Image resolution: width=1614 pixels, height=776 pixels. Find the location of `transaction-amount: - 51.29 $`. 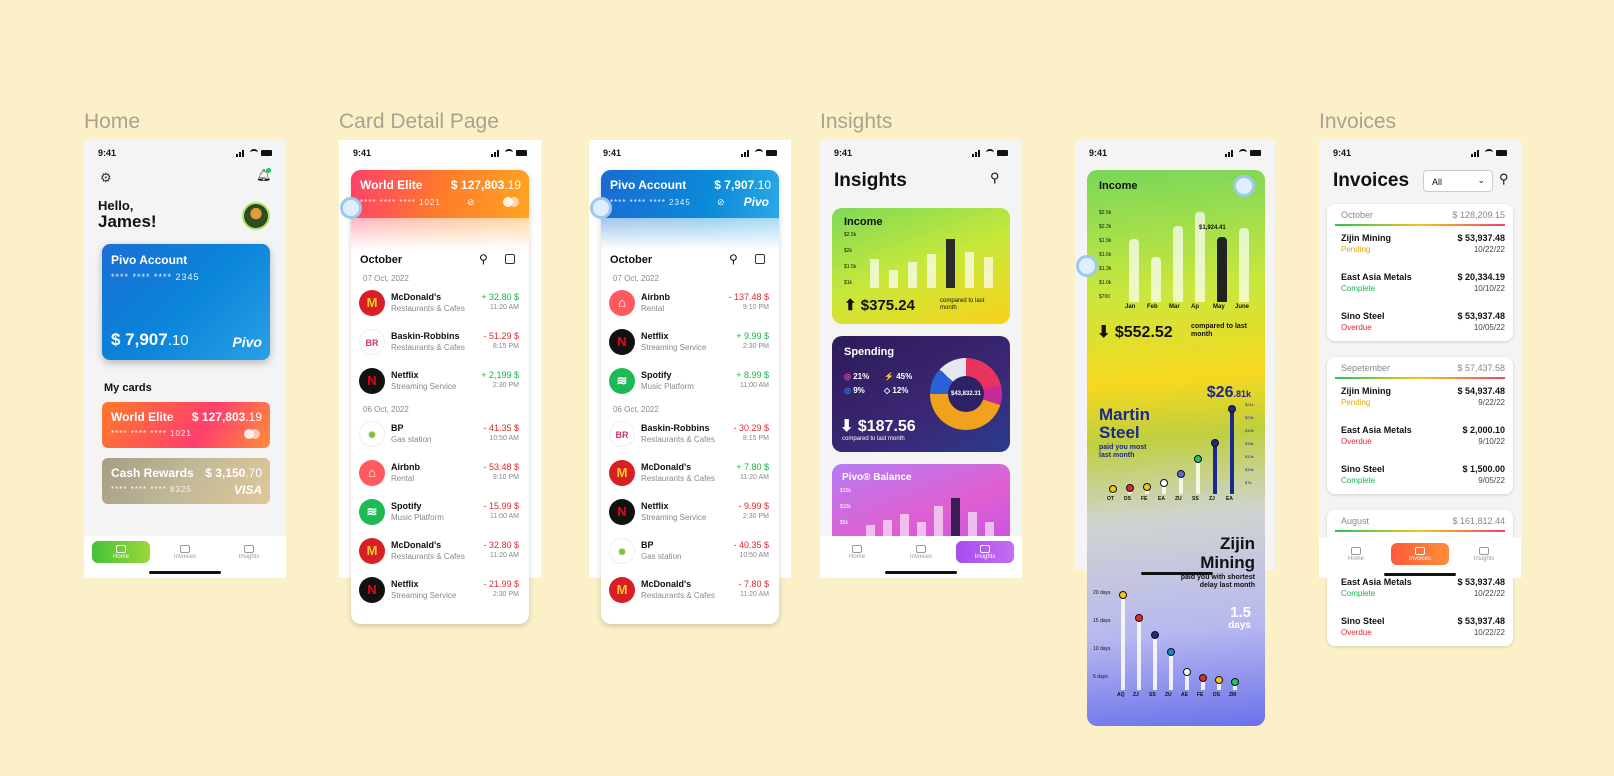

transaction-amount: - 51.29 $ is located at coordinates (501, 336).